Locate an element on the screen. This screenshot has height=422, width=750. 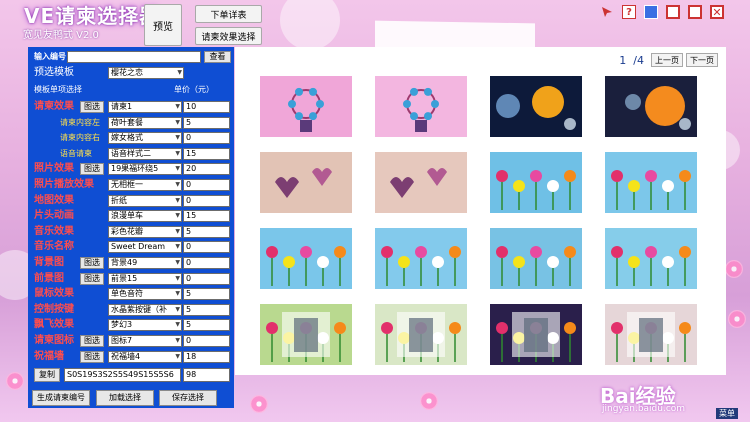
option-select: 水晶紫按键（补 is located at coordinates (145, 309).